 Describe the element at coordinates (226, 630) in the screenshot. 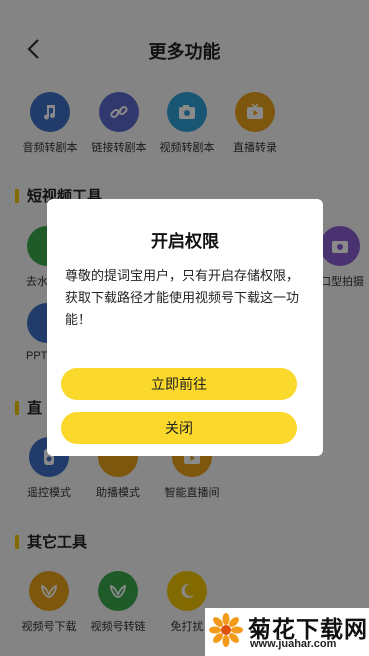

I see `flower-logo-icon` at that location.